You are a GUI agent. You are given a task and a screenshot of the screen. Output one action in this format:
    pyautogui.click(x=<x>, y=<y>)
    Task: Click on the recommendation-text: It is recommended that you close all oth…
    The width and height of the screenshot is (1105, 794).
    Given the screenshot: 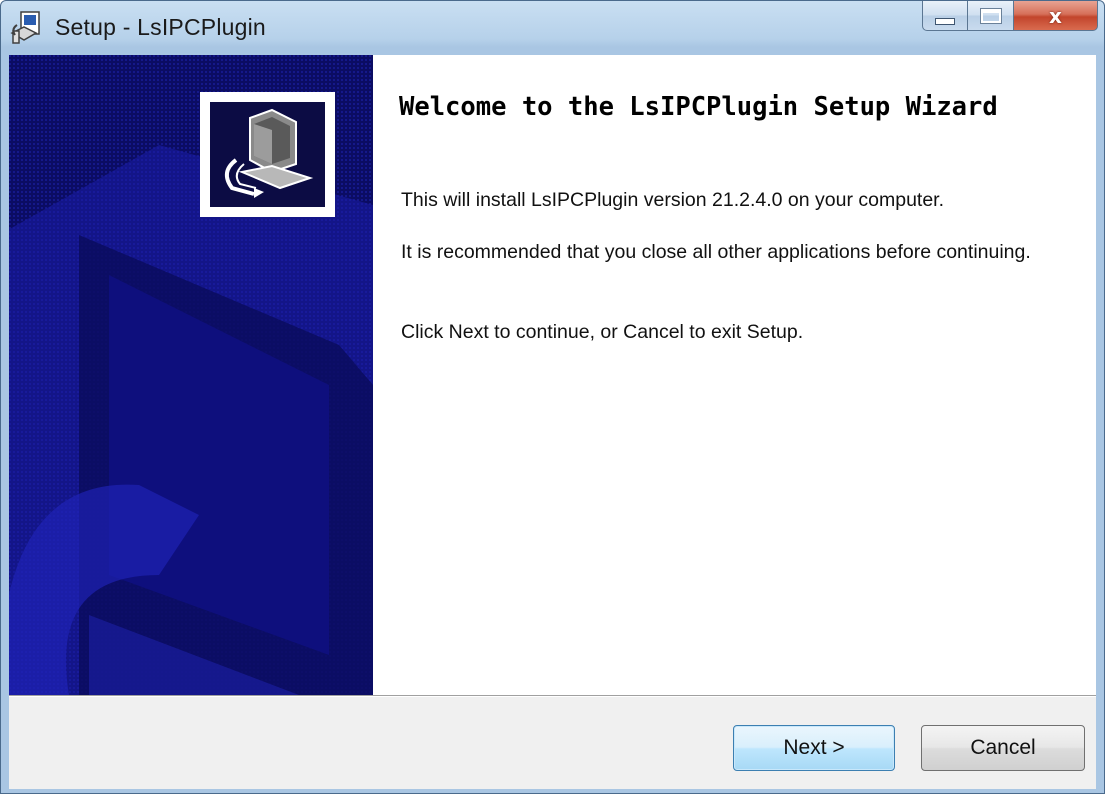 What is the action you would take?
    pyautogui.click(x=716, y=252)
    